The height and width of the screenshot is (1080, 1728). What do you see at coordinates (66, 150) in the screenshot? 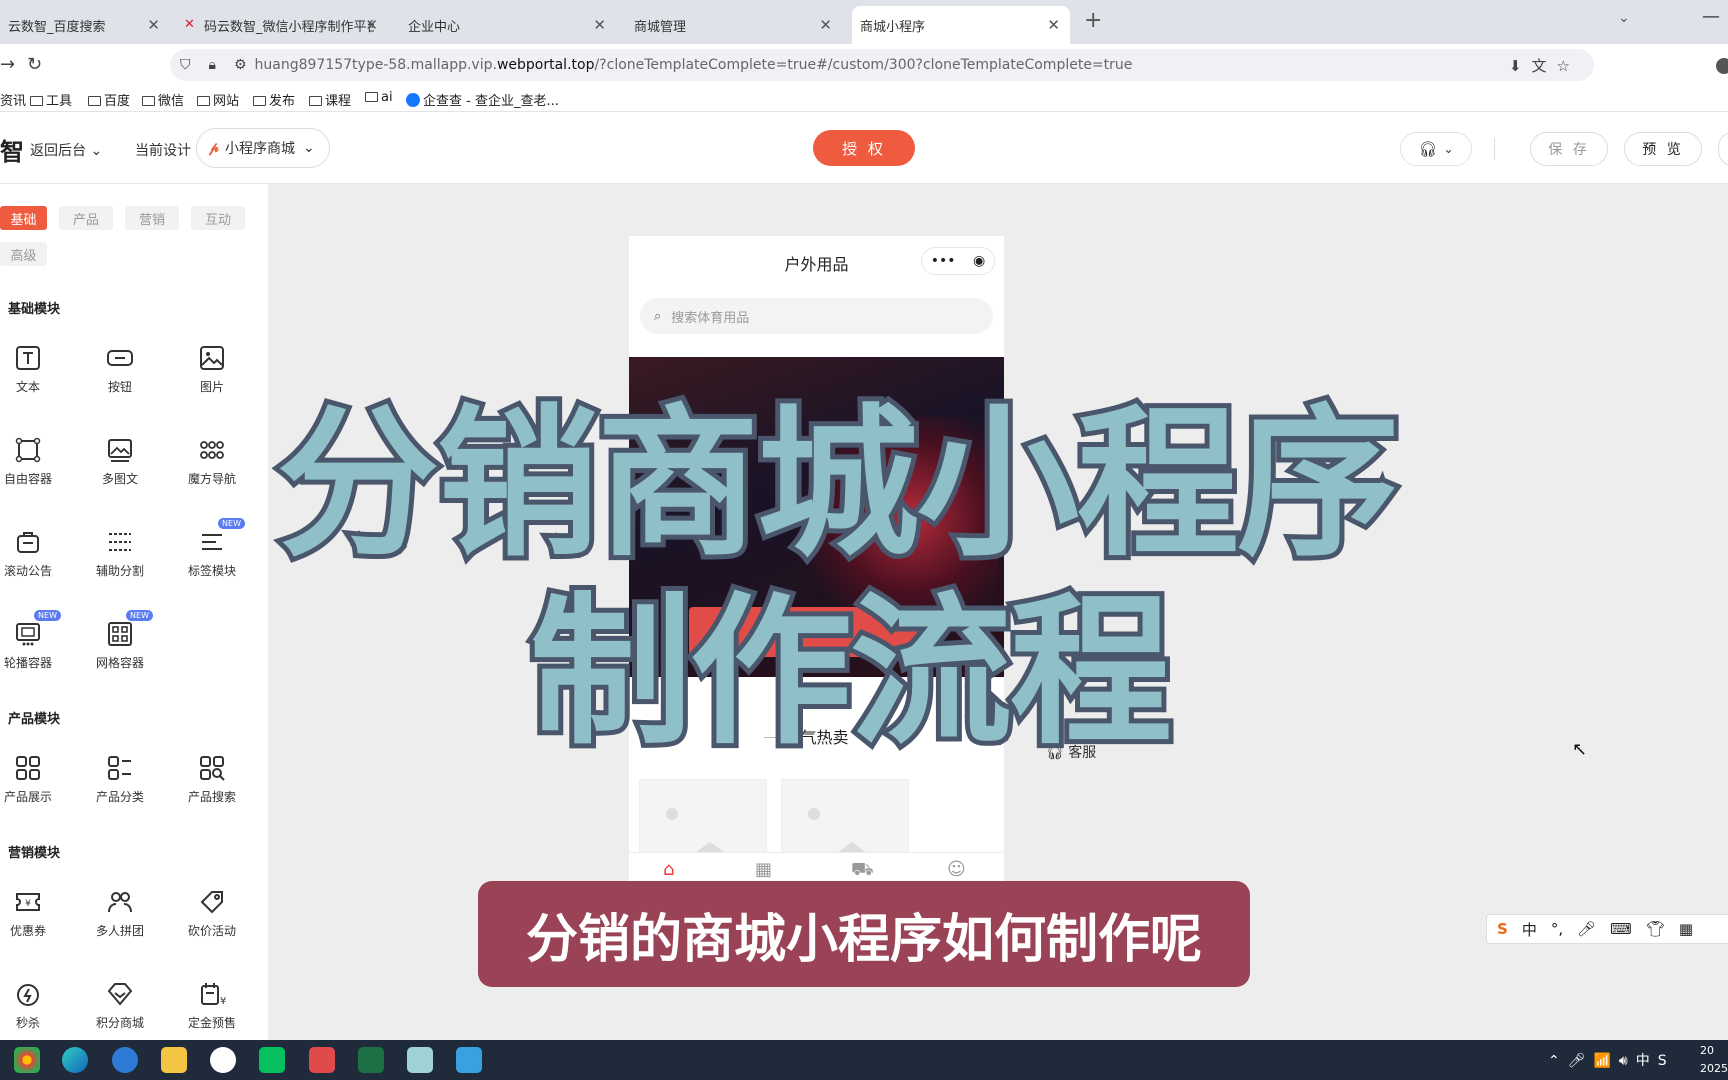
I see `back-to-admin-button: 返回后台 ⌄` at bounding box center [66, 150].